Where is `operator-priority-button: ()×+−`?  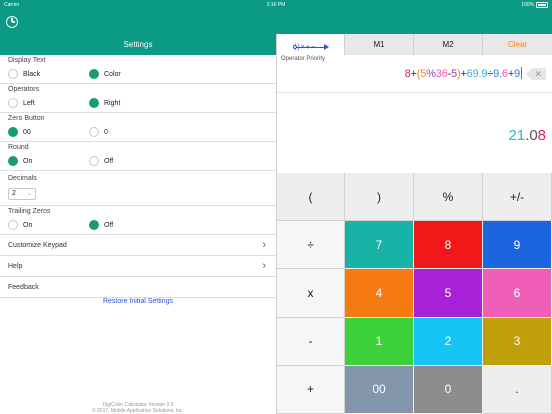
operator-priority-button: ()×+− is located at coordinates (311, 44).